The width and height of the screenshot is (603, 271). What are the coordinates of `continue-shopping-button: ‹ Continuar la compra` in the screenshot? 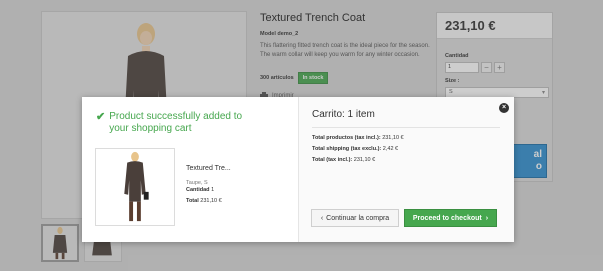 It's located at (355, 218).